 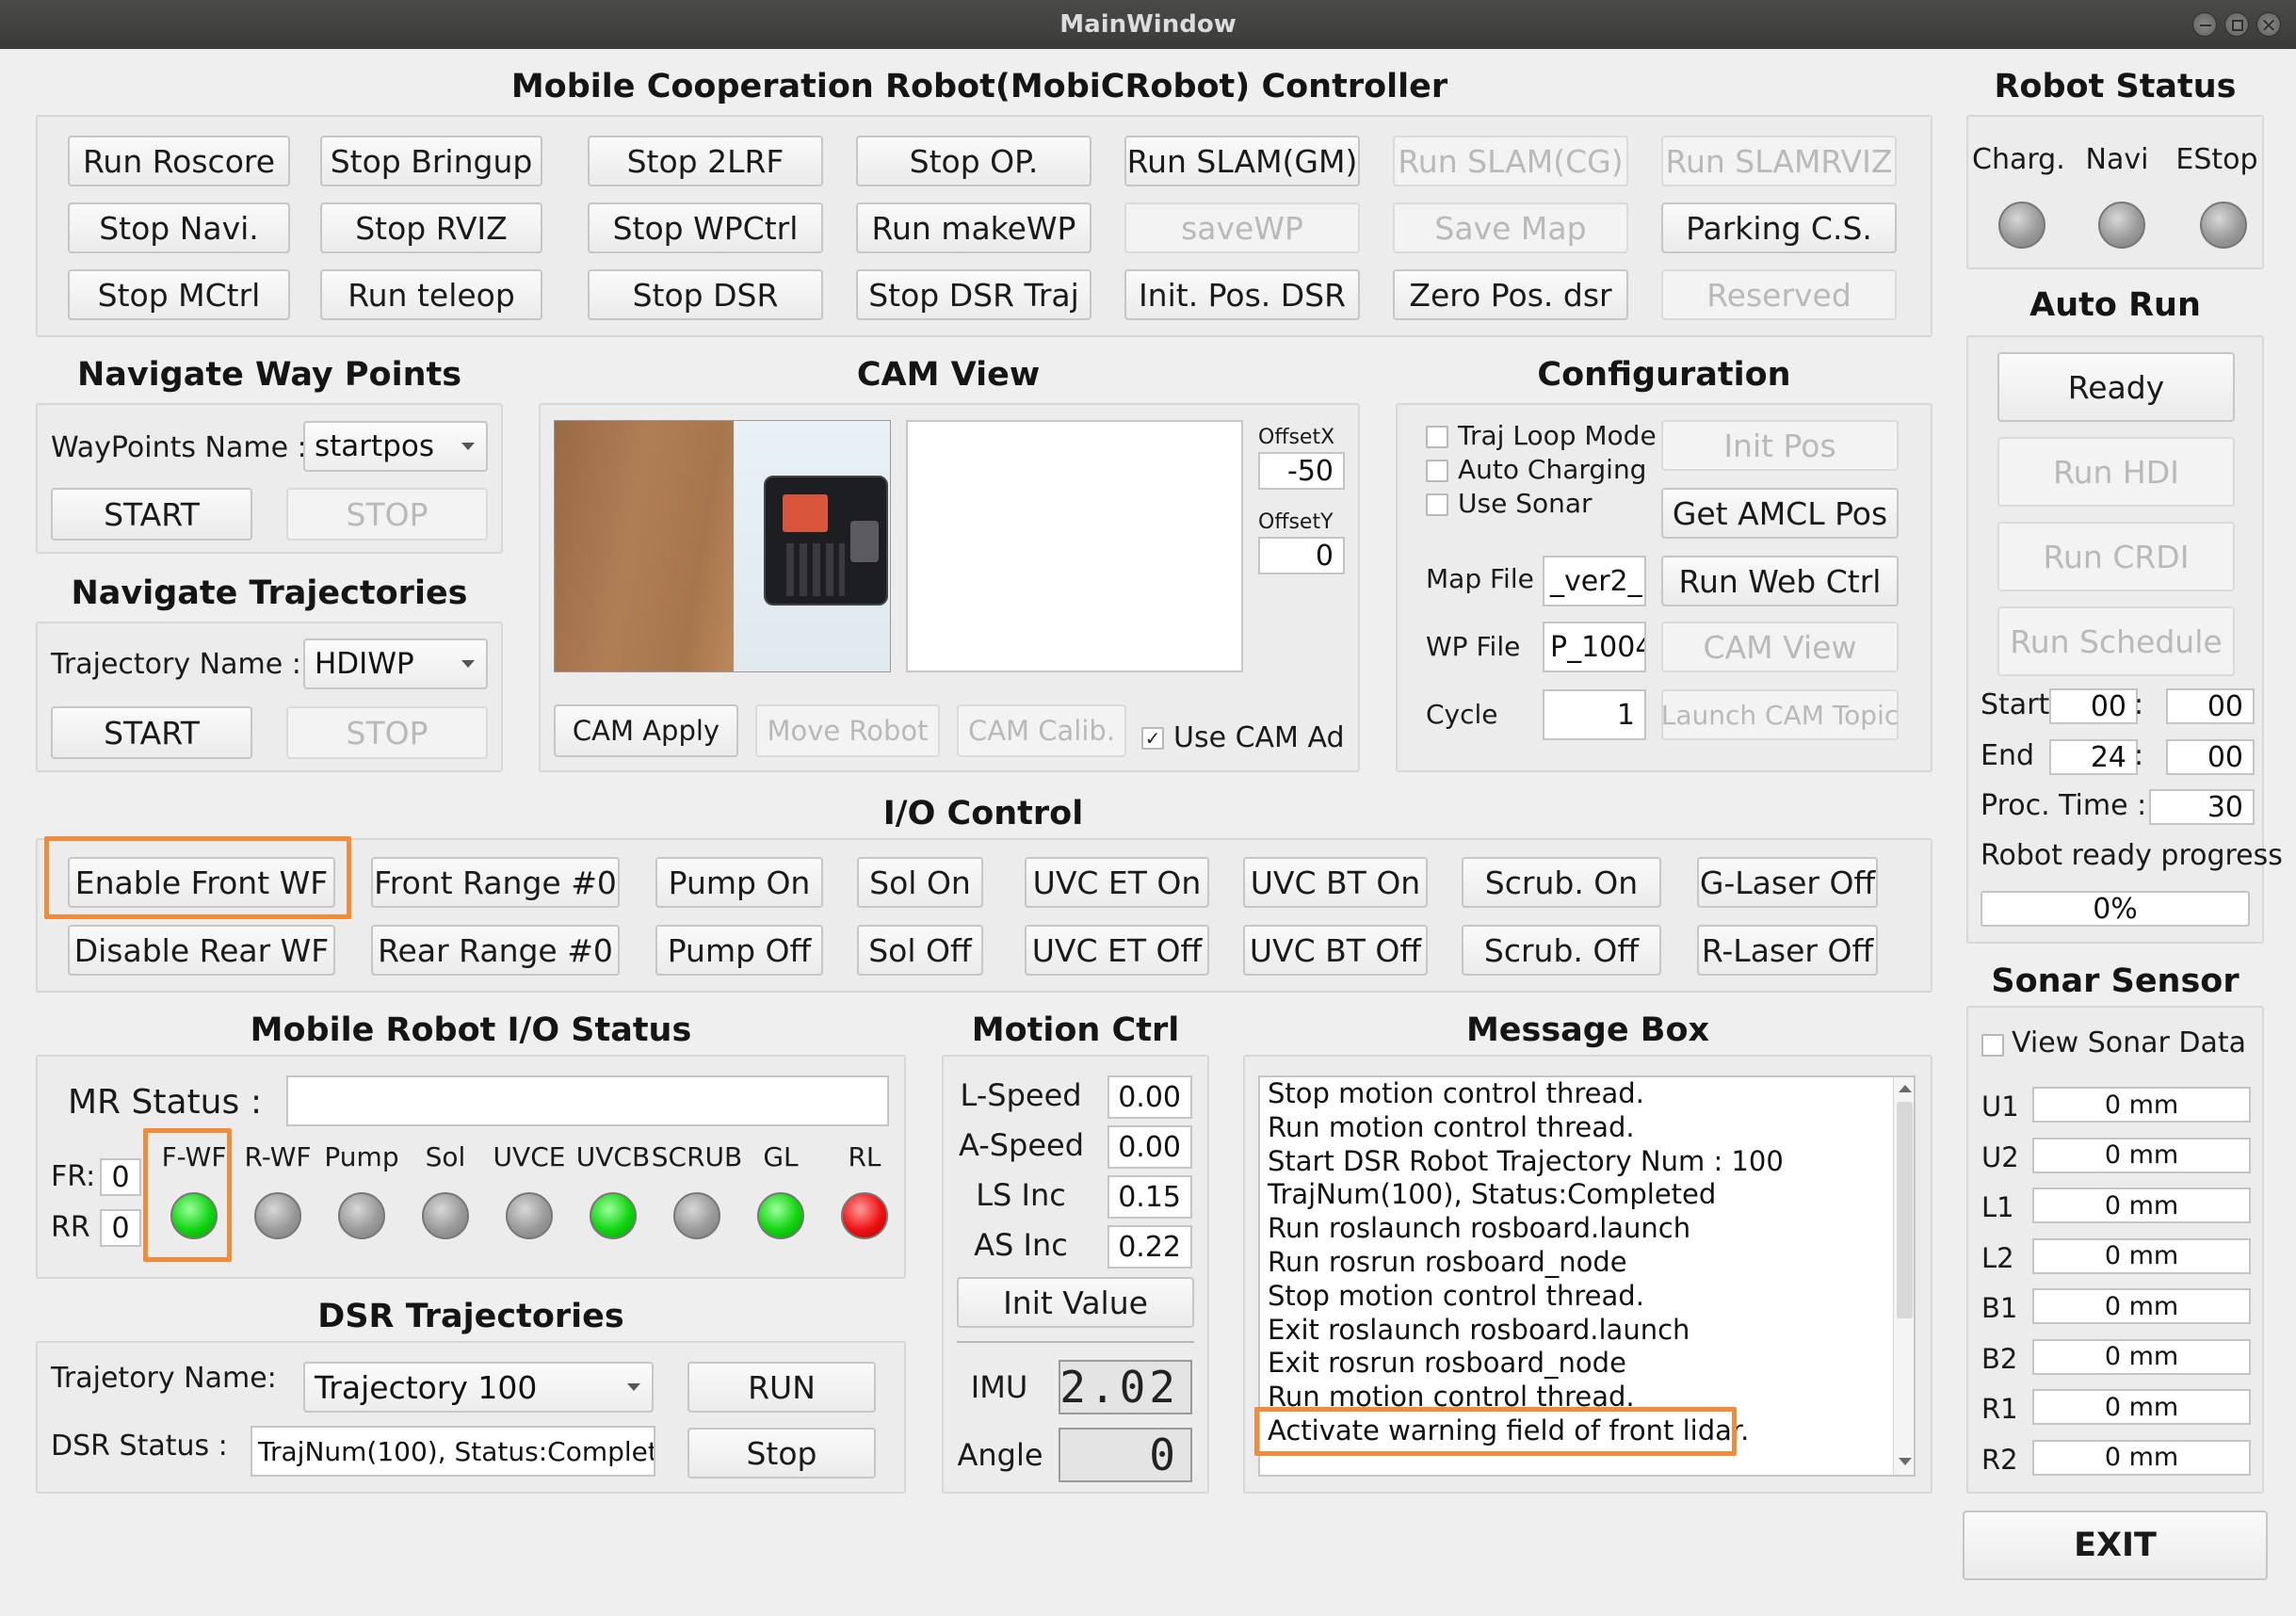 What do you see at coordinates (179, 294) in the screenshot?
I see `stop-mctrl-button: Stop MCtrl` at bounding box center [179, 294].